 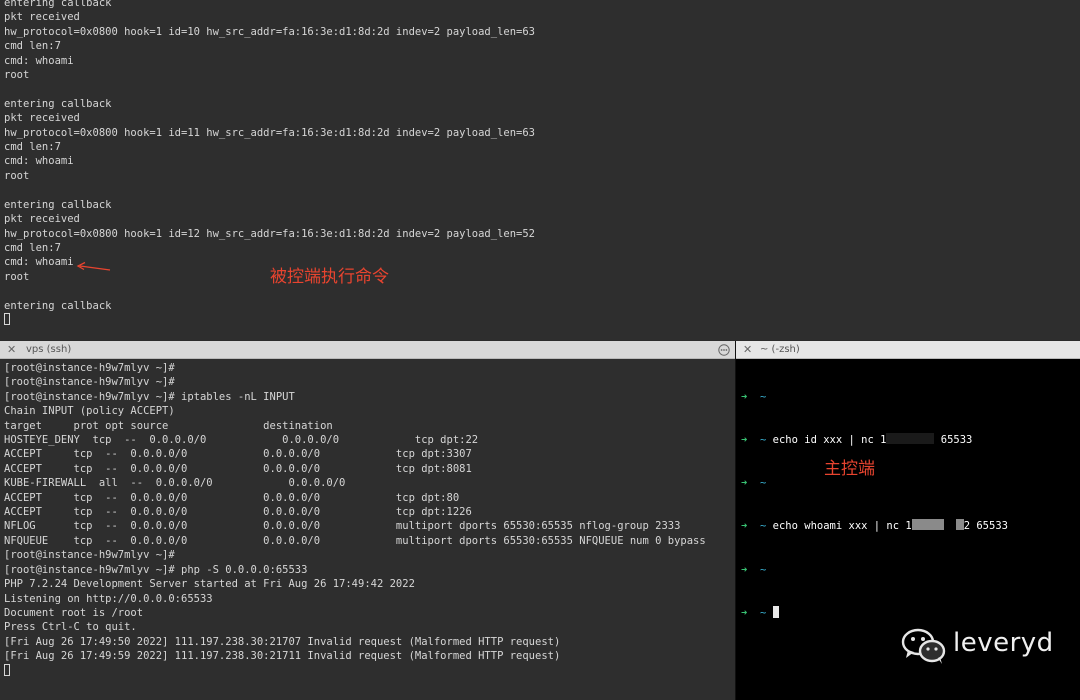 I want to click on terminal-line: target prot opt source destination, so click(x=168, y=425).